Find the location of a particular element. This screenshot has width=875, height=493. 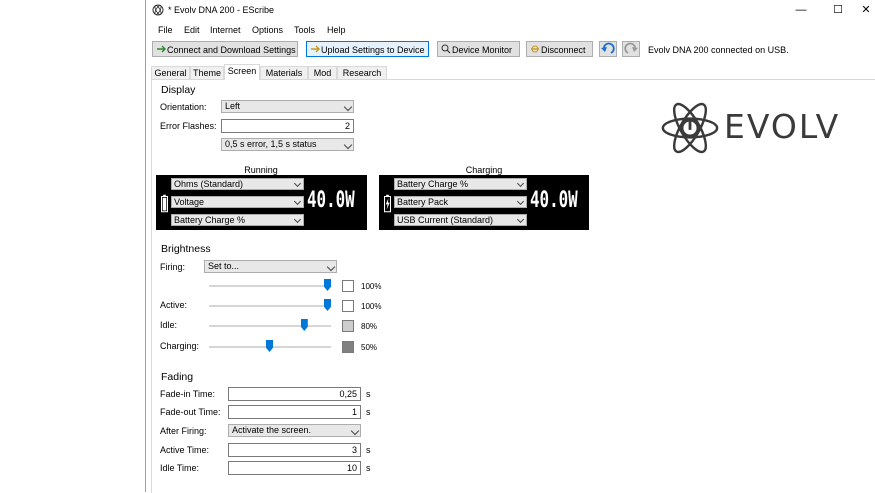

battery-charging-icon is located at coordinates (387, 203).